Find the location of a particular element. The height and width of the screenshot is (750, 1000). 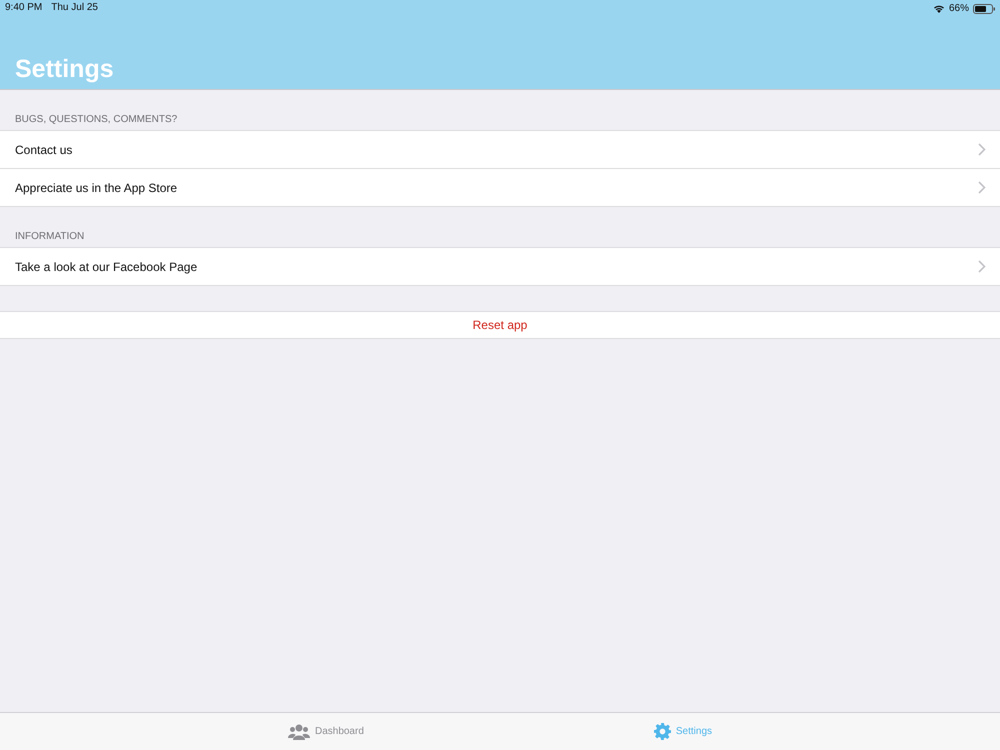

list-row: Appreciate us in the App Store is located at coordinates (500, 187).